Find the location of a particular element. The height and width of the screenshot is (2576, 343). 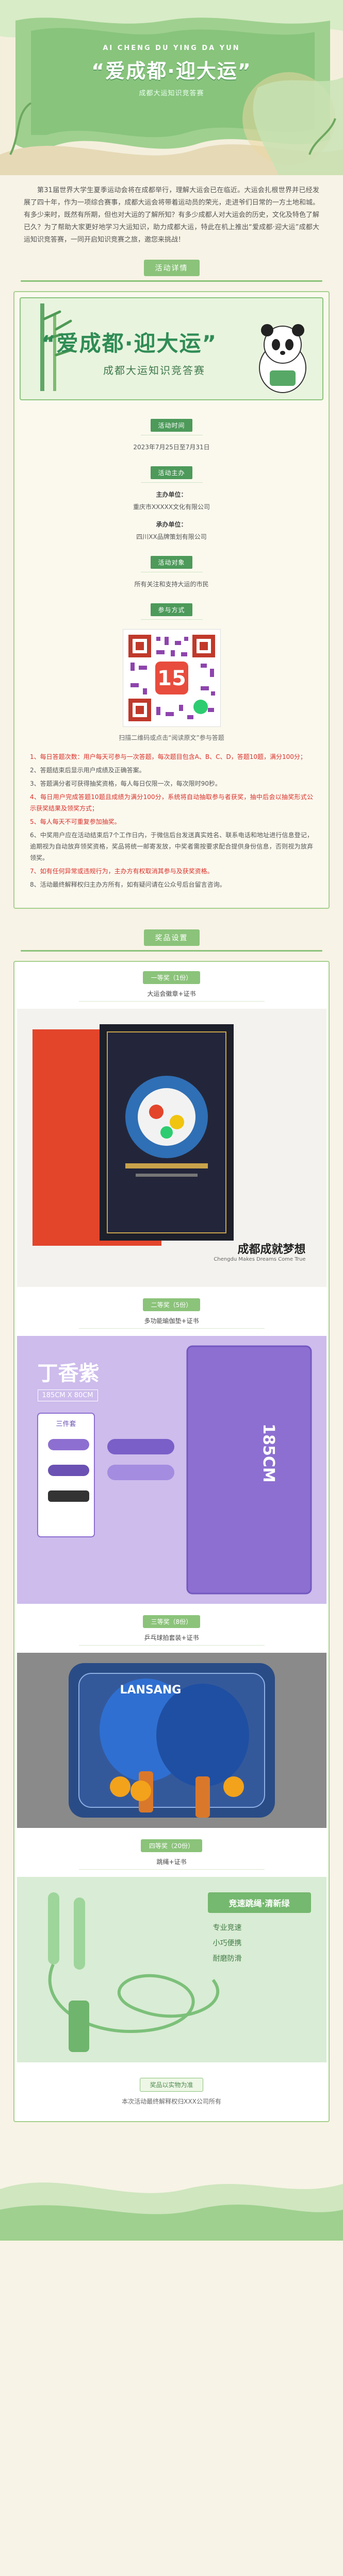

p2-title: 丁香紫 is located at coordinates (68, 1373).